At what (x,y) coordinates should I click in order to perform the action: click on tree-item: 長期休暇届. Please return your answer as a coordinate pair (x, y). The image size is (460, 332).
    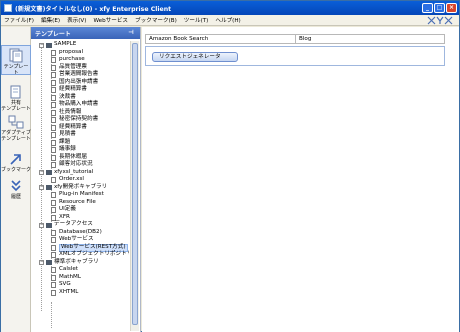
    Looking at the image, I should click on (80, 158).